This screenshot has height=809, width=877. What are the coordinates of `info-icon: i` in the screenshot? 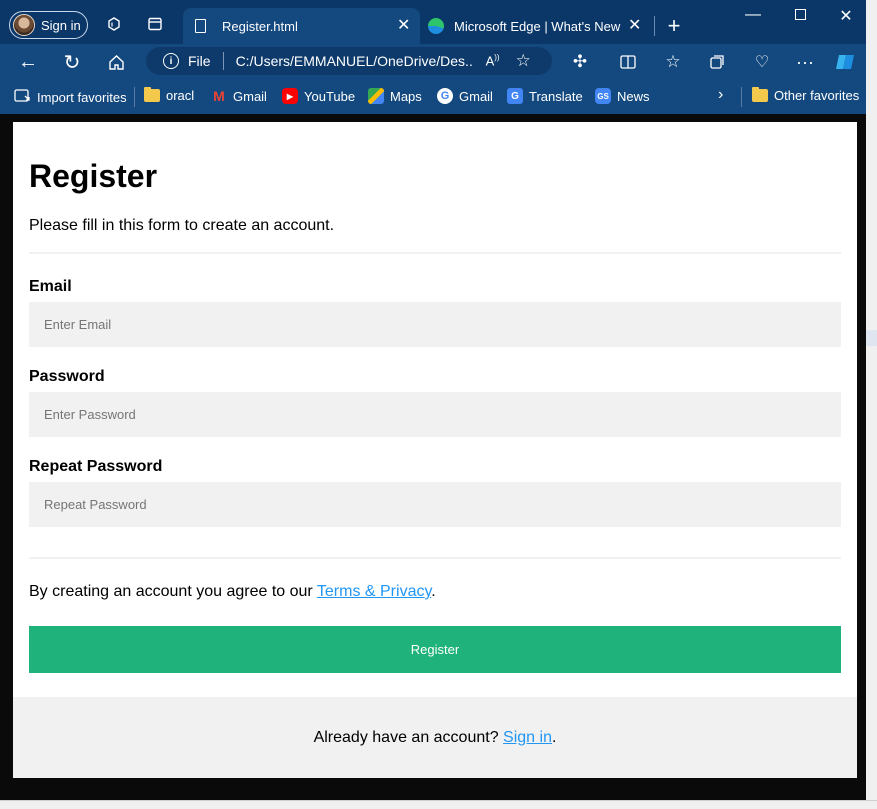 It's located at (171, 61).